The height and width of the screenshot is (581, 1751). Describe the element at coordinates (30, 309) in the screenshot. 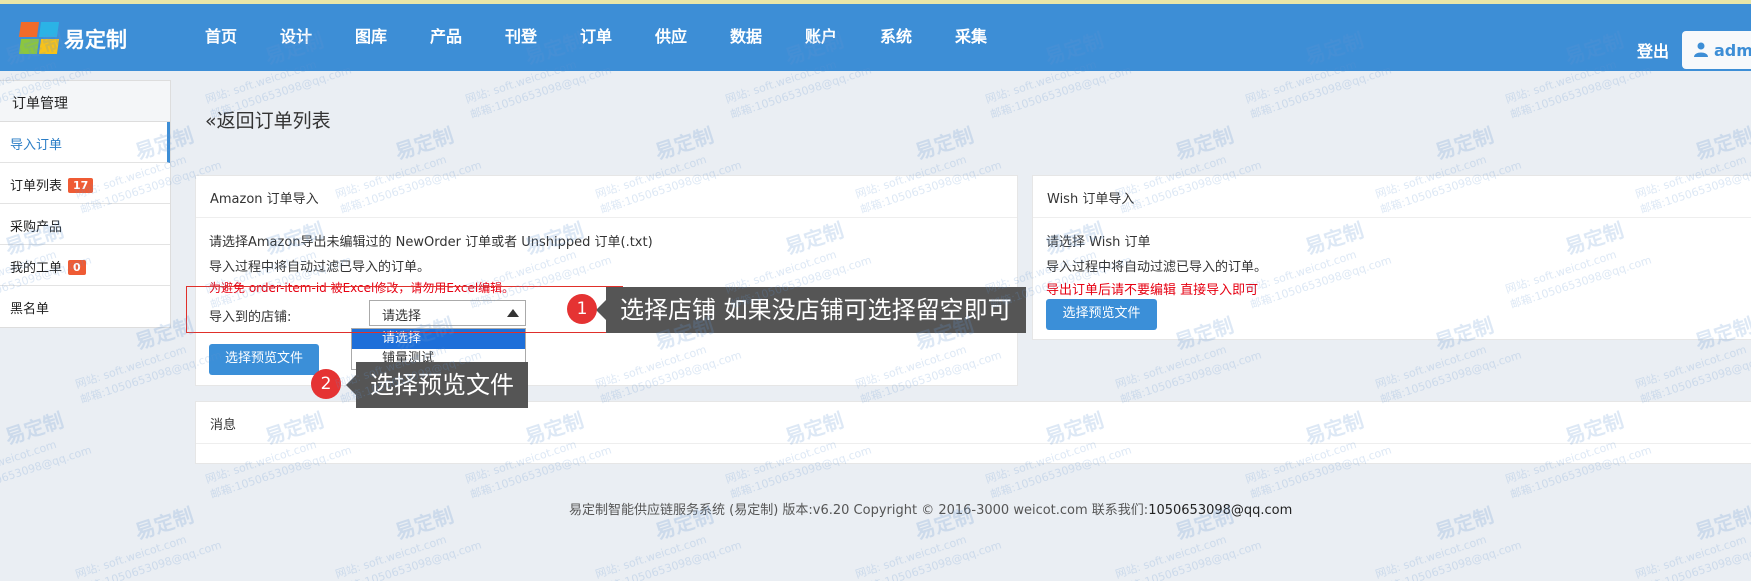

I see `sidebar-item-label: 黑名单` at that location.